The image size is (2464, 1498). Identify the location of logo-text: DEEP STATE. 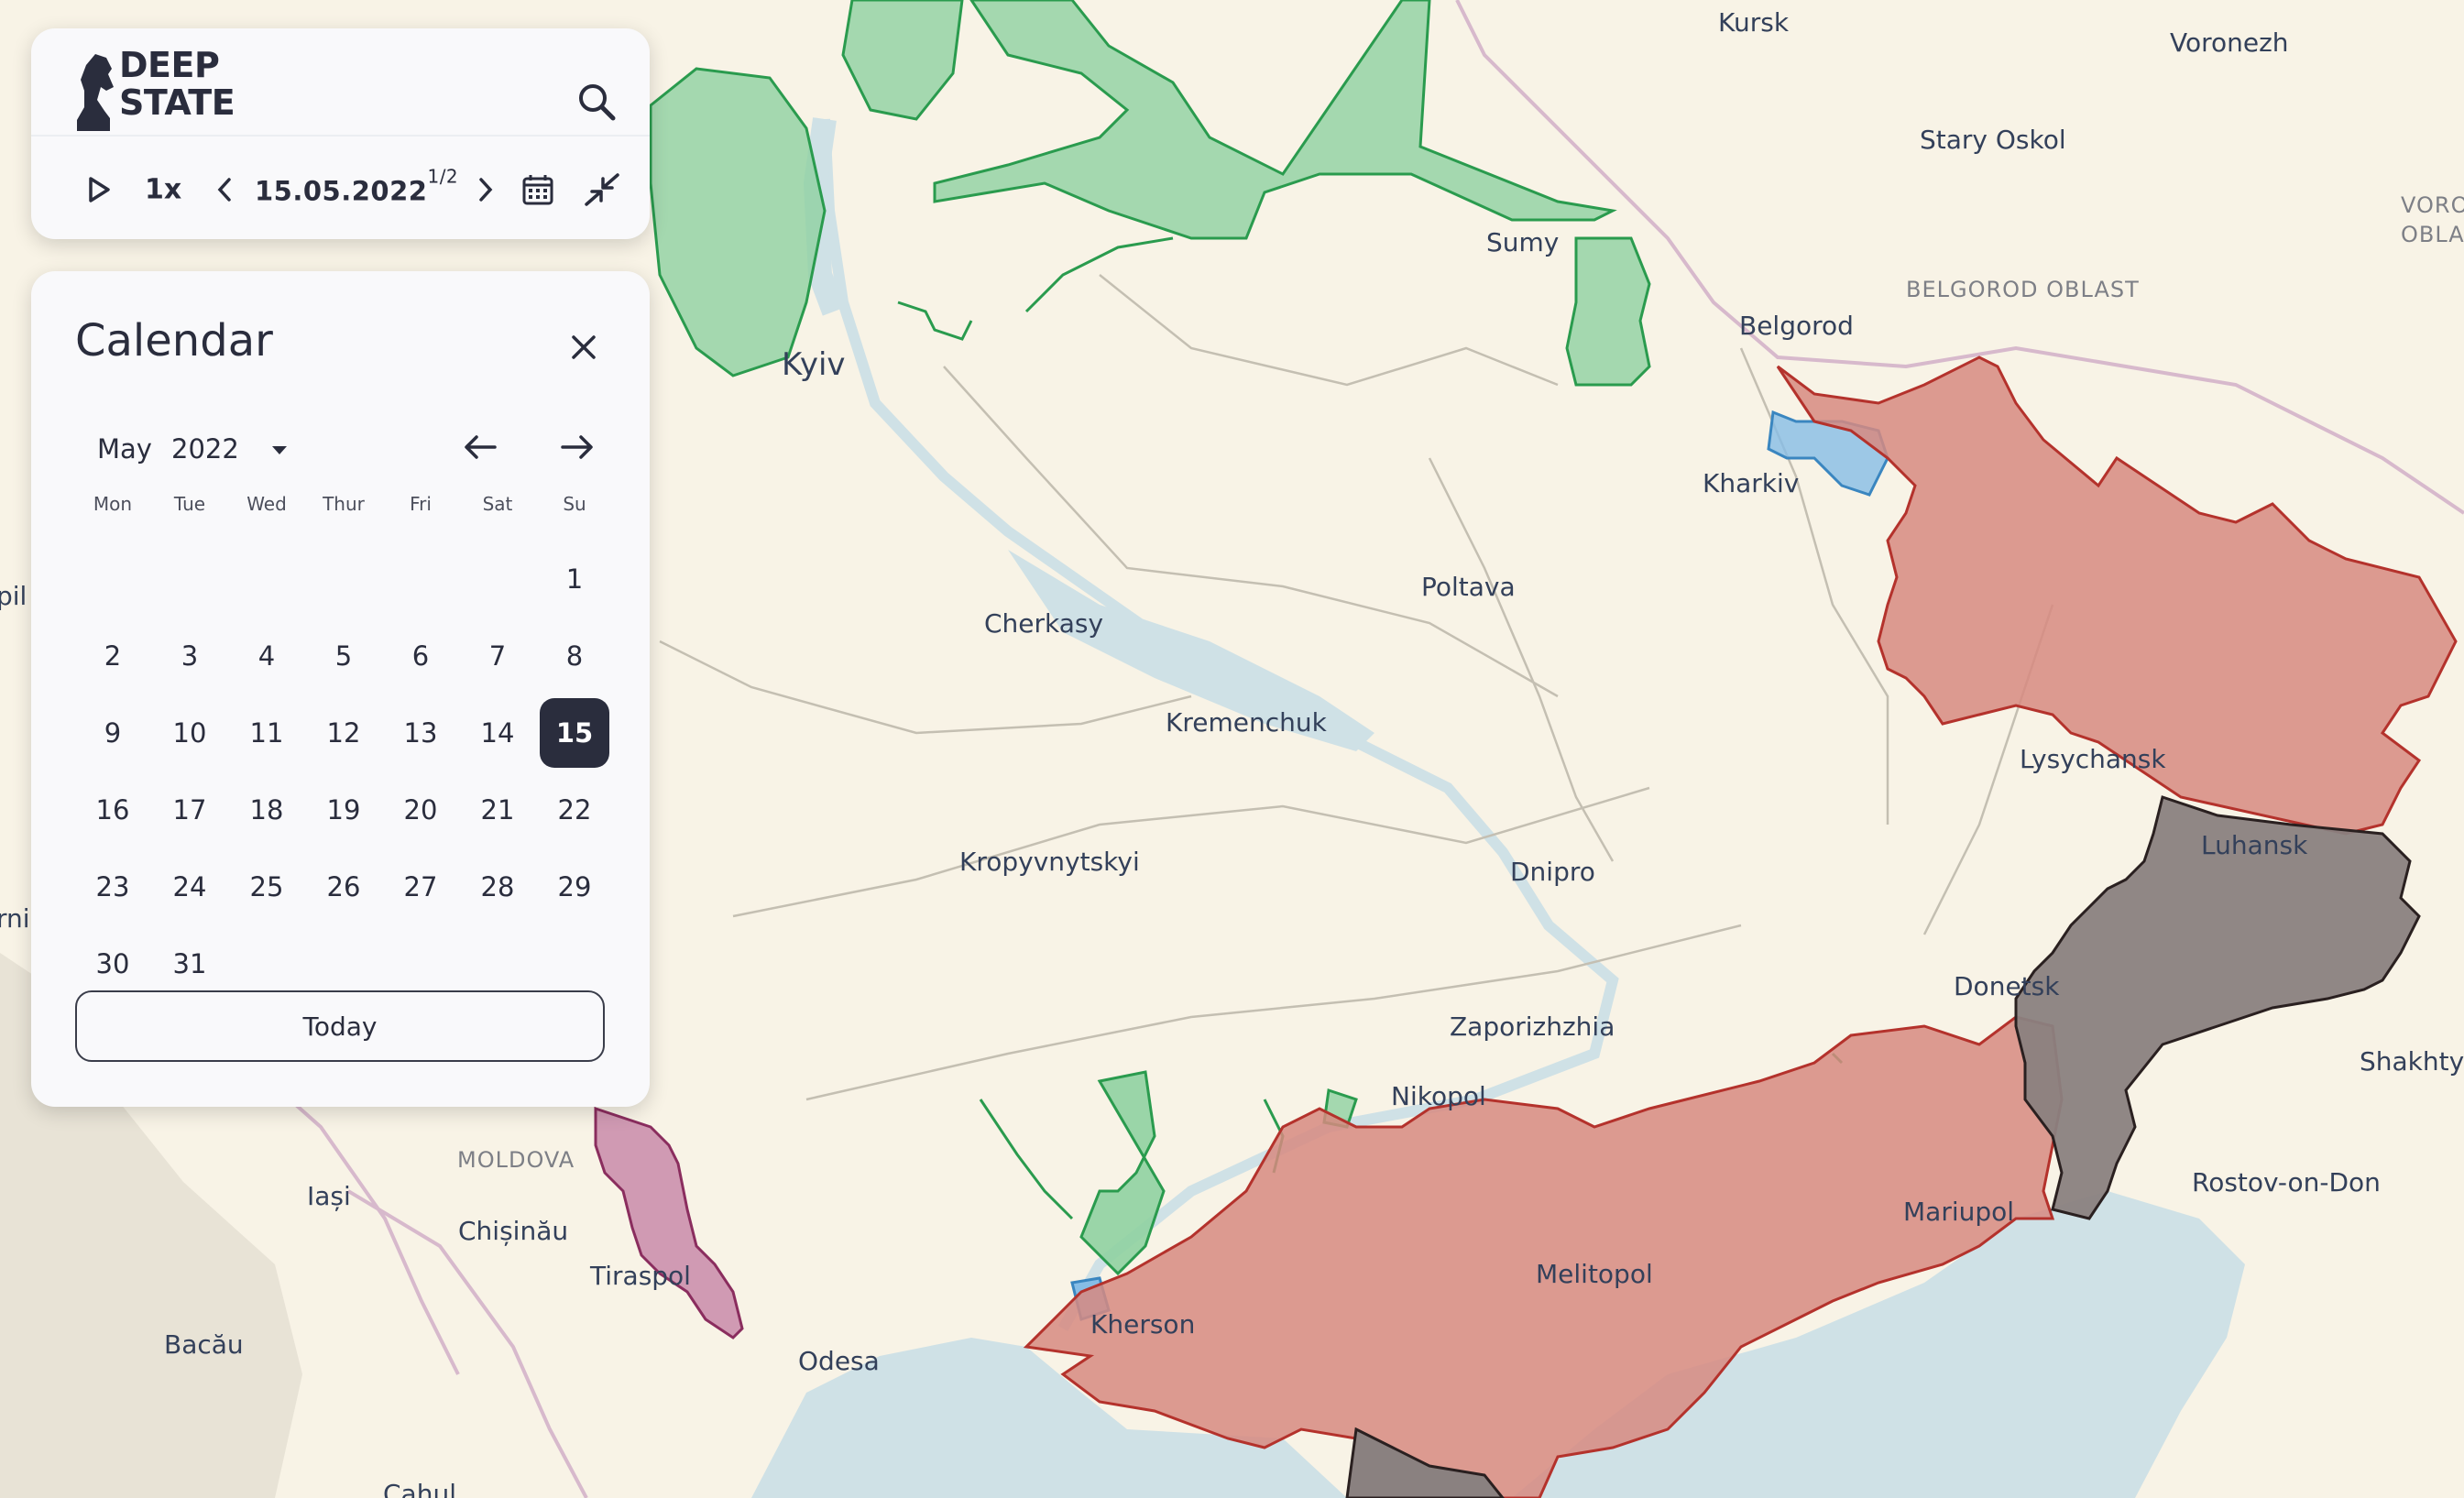
(177, 84).